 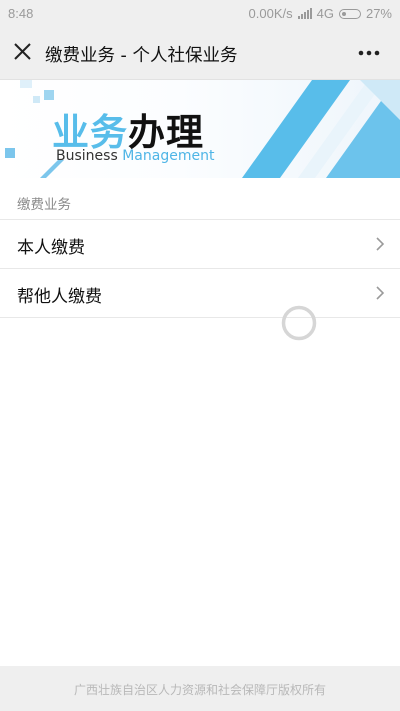 What do you see at coordinates (299, 323) in the screenshot?
I see `loading-spinner-icon` at bounding box center [299, 323].